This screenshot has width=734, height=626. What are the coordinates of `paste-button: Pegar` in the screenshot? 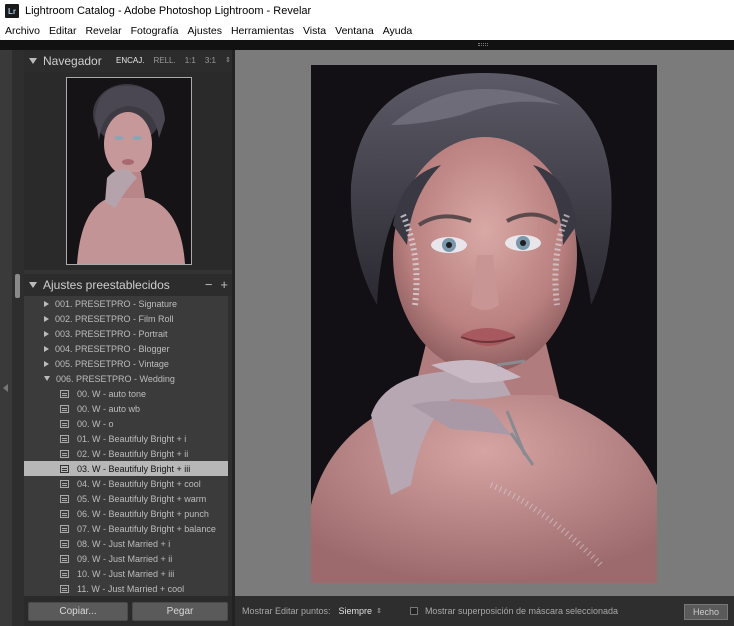 It's located at (180, 611).